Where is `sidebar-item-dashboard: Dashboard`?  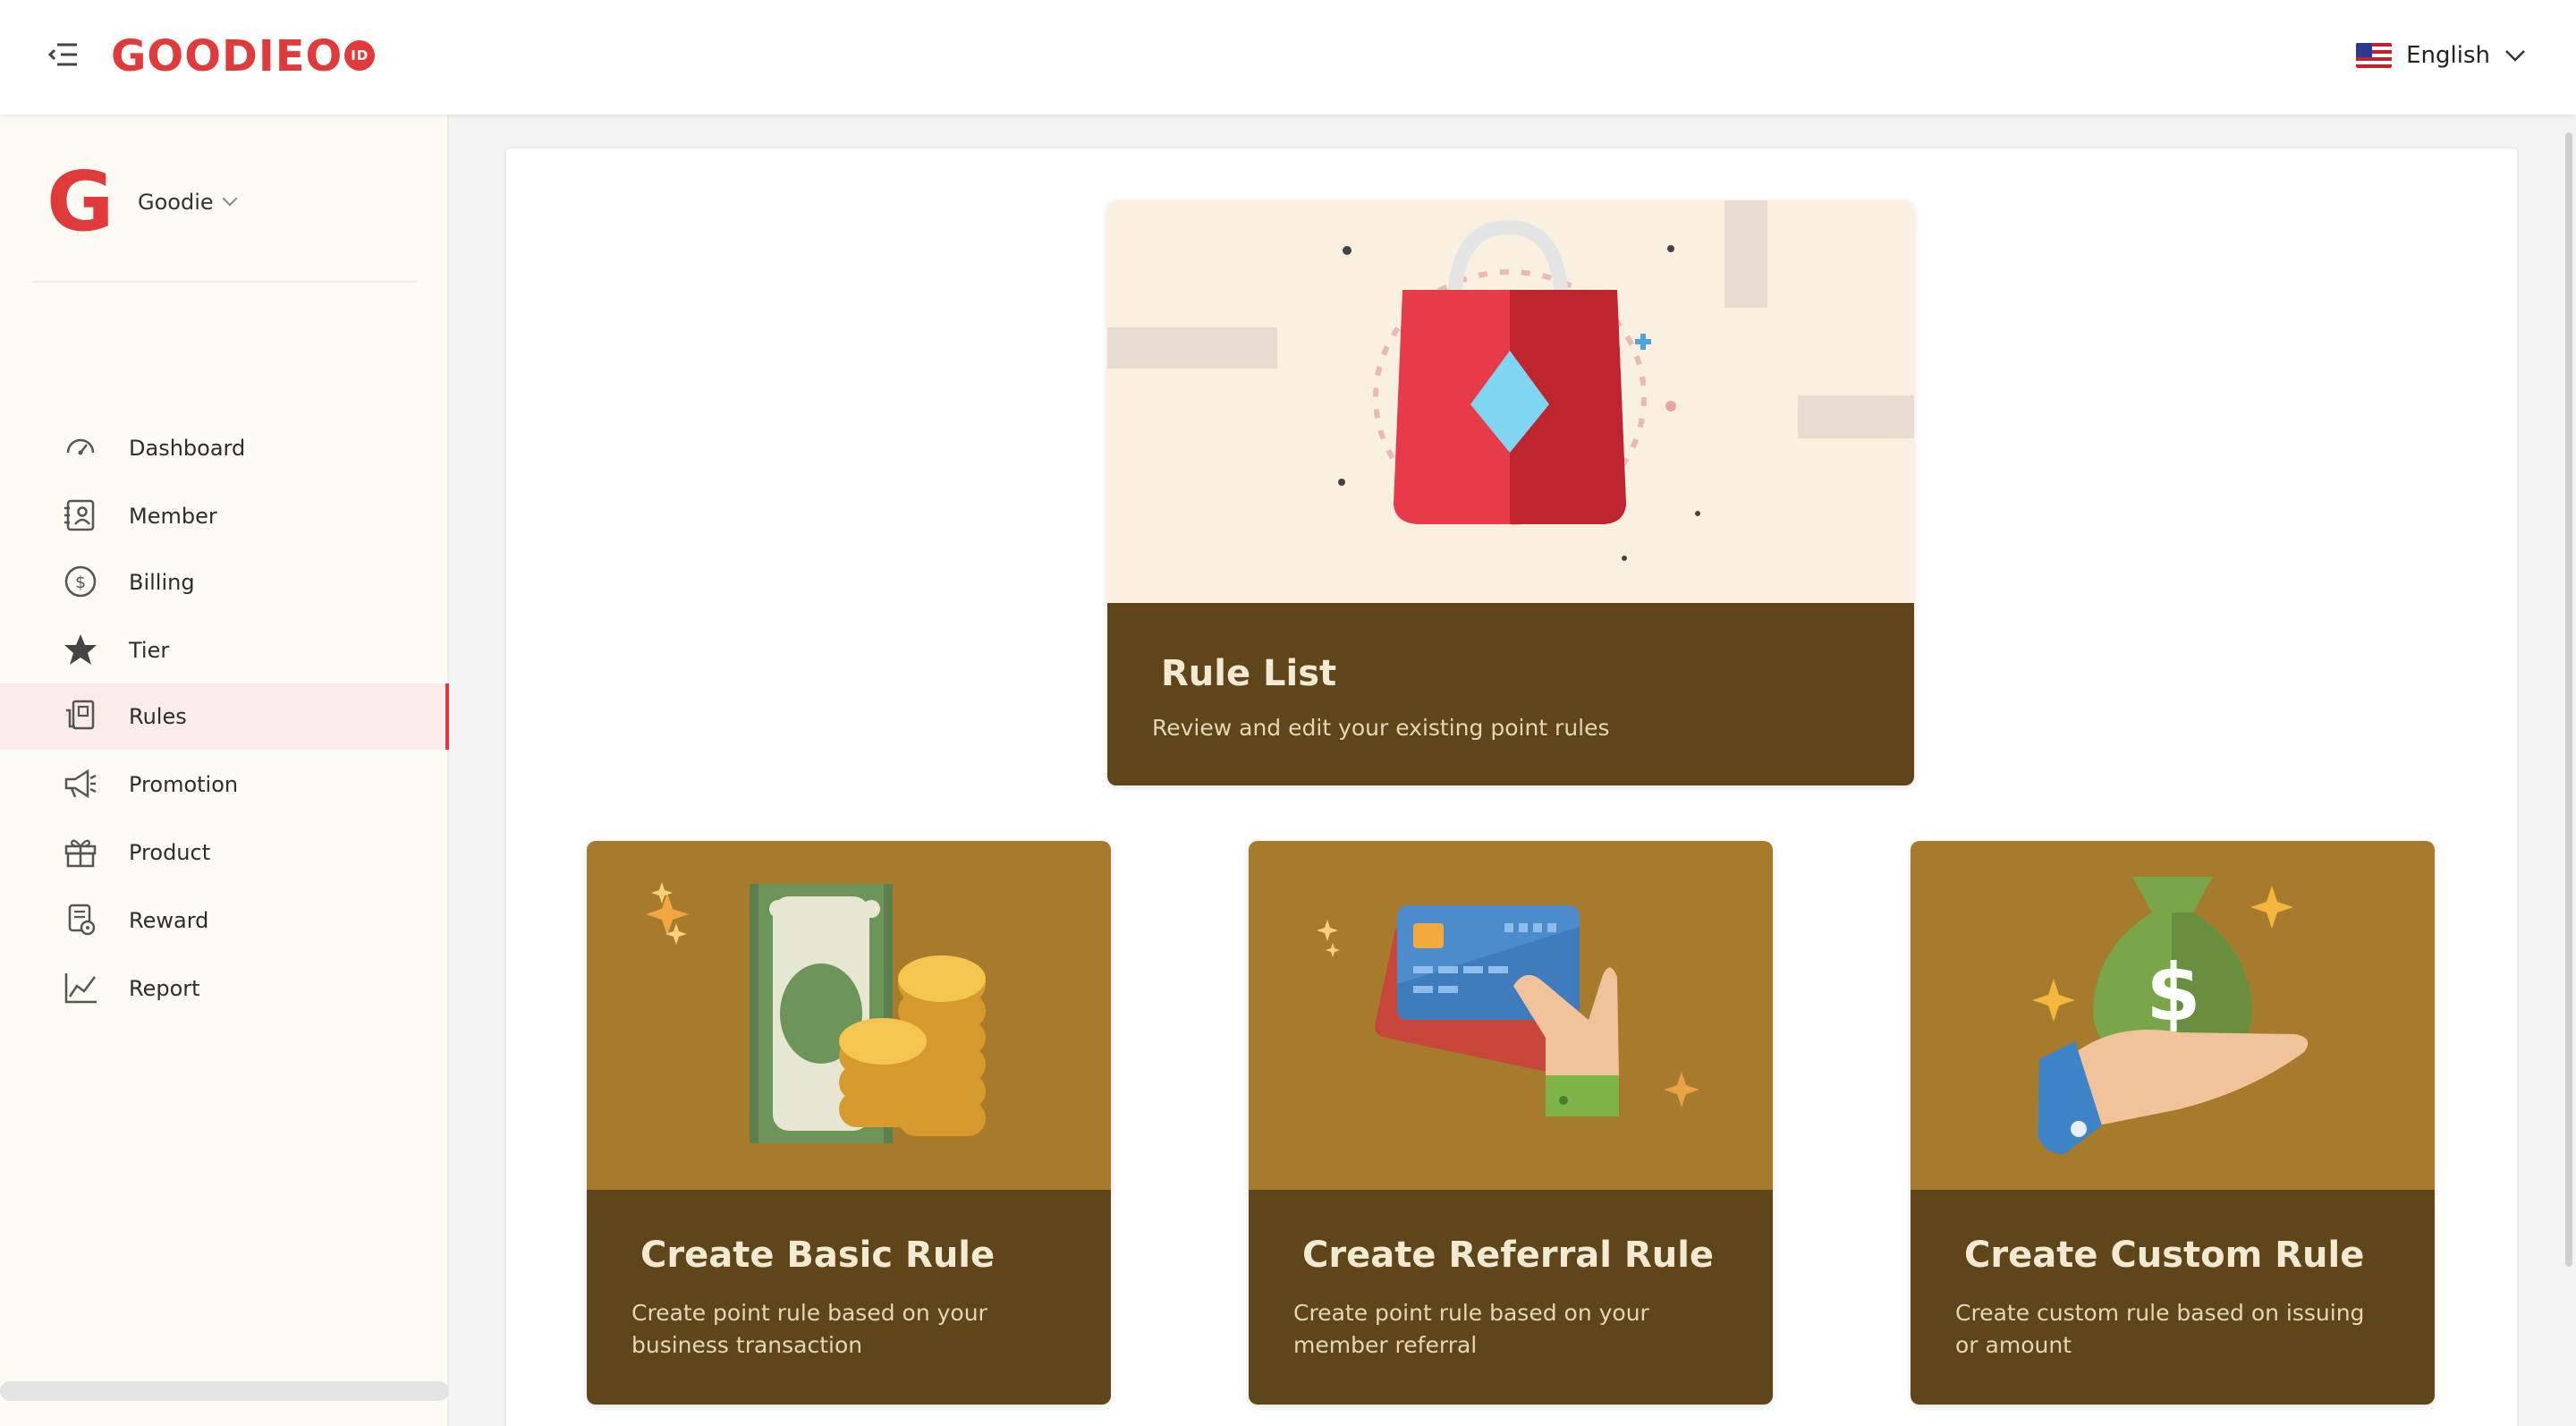
sidebar-item-dashboard: Dashboard is located at coordinates (224, 448).